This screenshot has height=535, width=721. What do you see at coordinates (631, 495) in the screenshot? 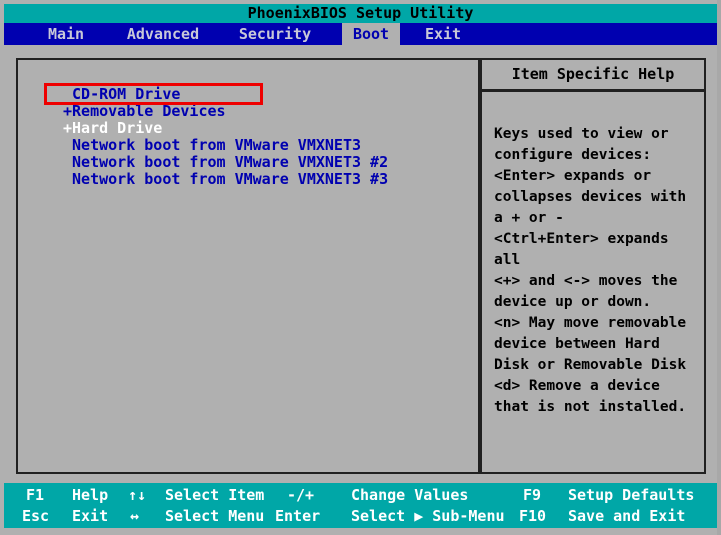
I see `key-setup-defaults: Setup Defaults` at bounding box center [631, 495].